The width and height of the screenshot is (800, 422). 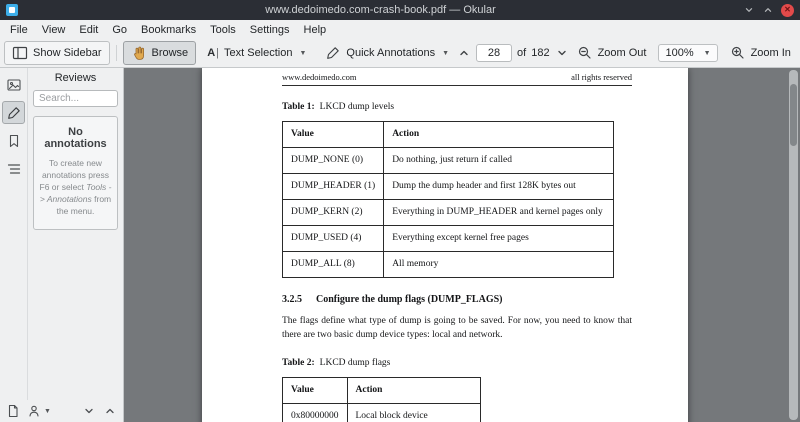 I want to click on column-header-value: Value, so click(x=315, y=390).